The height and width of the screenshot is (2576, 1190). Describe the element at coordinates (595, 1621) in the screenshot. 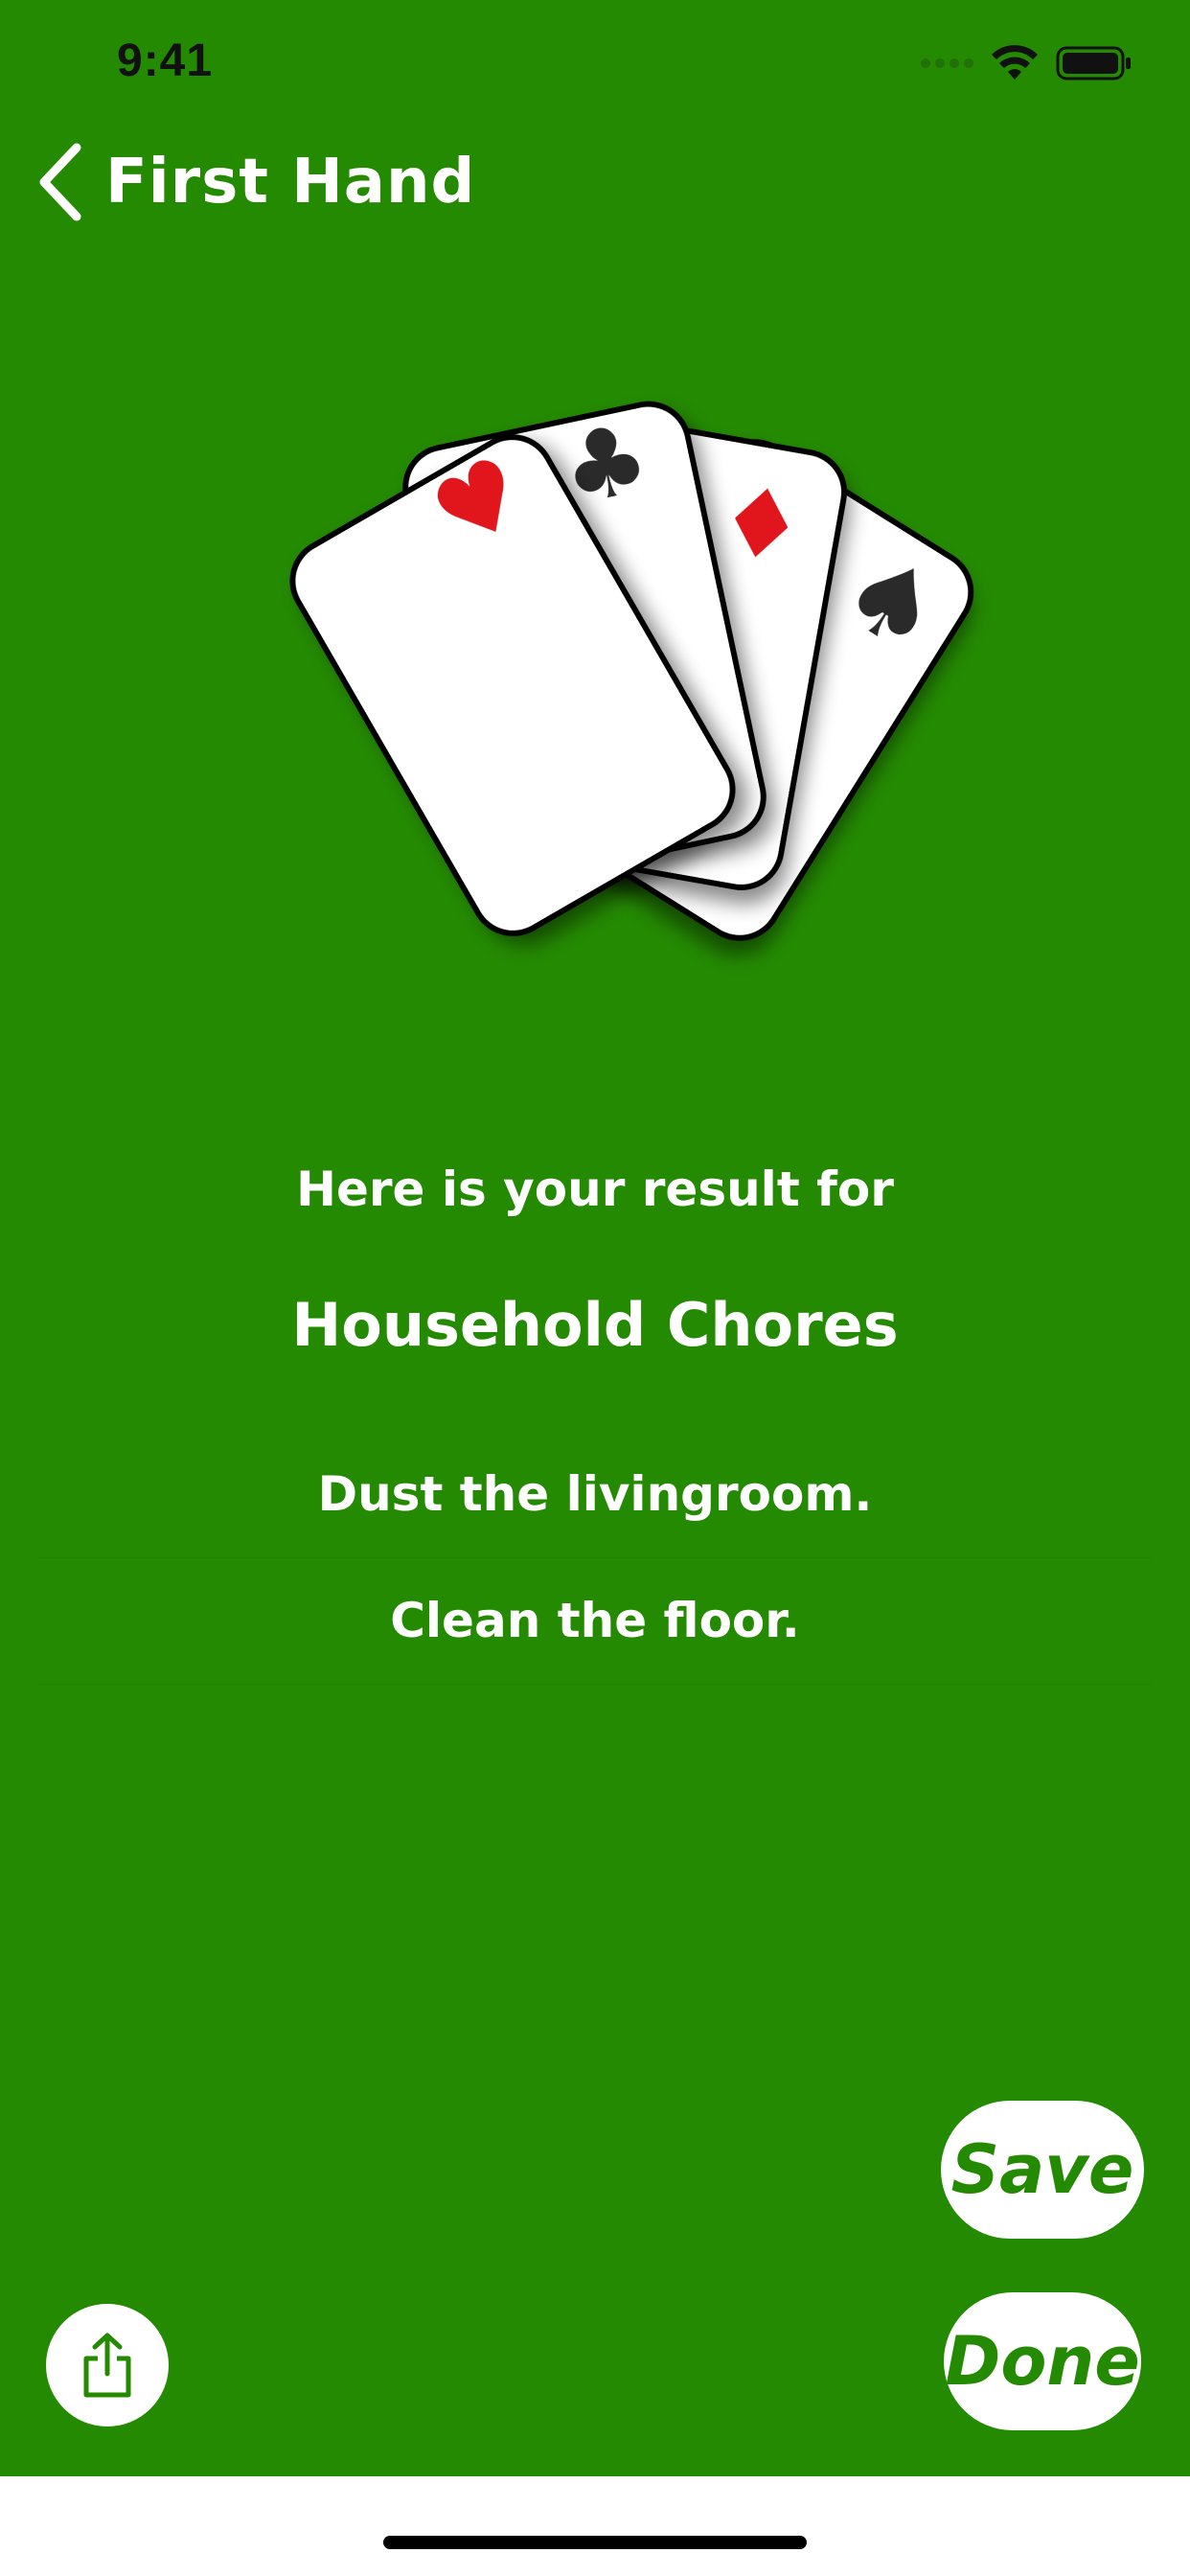

I see `list-item: Clean the floor.` at that location.